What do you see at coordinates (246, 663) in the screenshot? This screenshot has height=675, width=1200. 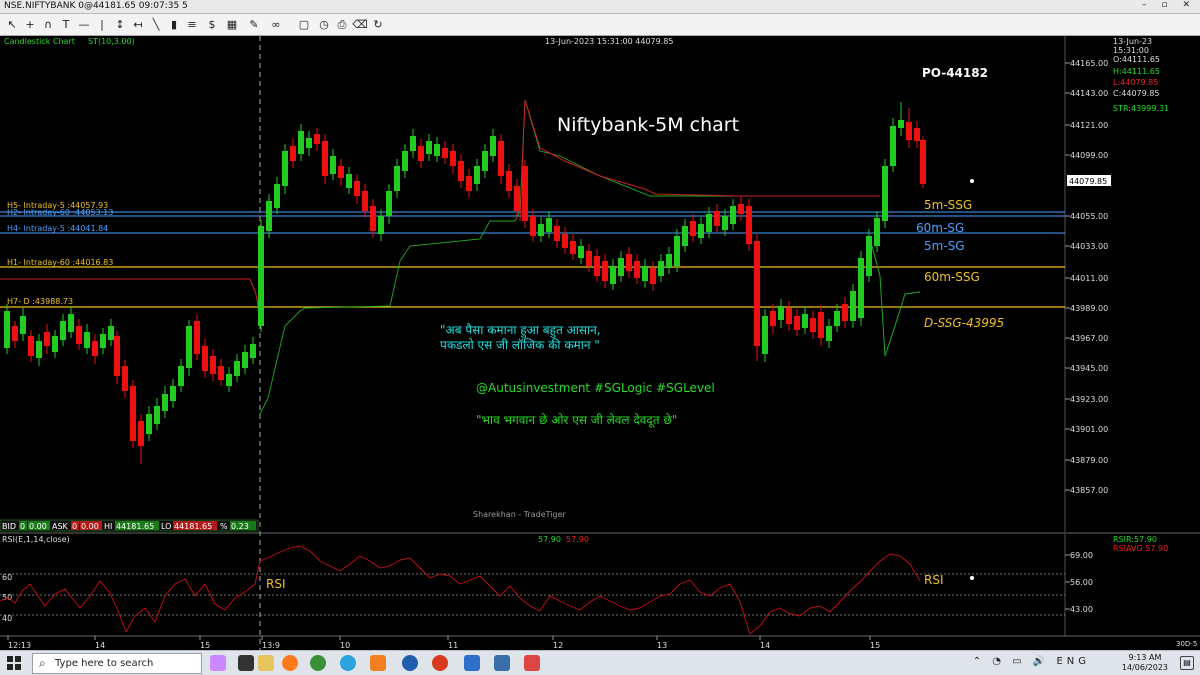 I see `task-view-icon` at bounding box center [246, 663].